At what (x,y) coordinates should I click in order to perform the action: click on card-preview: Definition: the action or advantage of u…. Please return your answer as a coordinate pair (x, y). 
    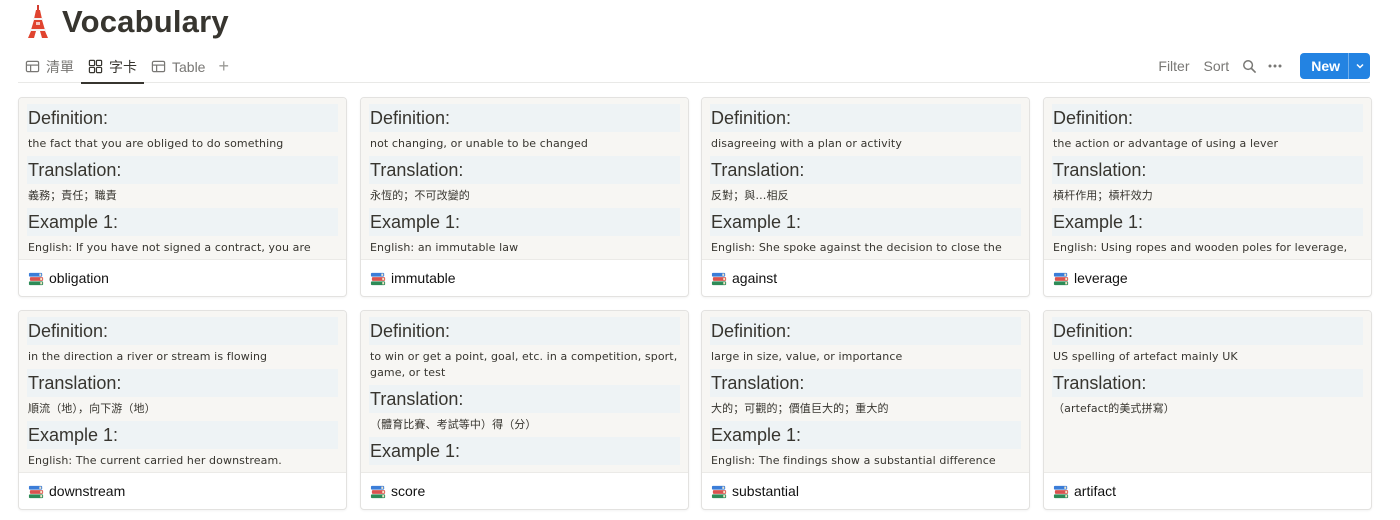
    Looking at the image, I should click on (1207, 179).